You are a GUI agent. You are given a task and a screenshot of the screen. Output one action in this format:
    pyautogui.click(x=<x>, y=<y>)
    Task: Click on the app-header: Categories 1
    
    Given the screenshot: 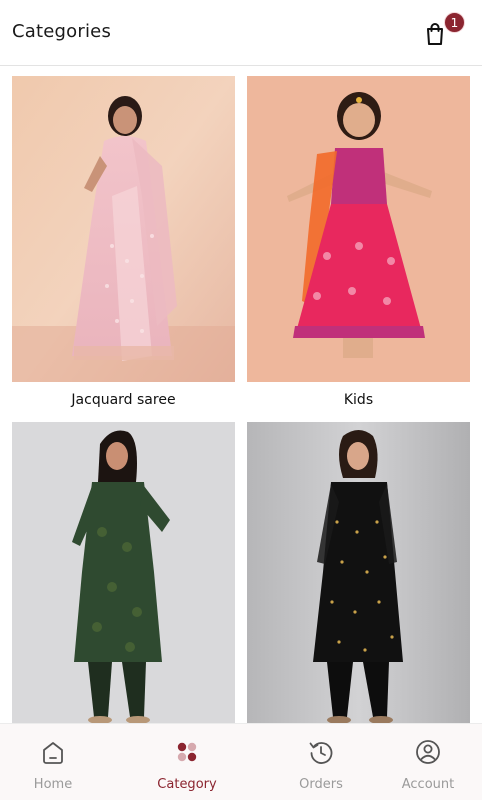 What is the action you would take?
    pyautogui.click(x=241, y=33)
    